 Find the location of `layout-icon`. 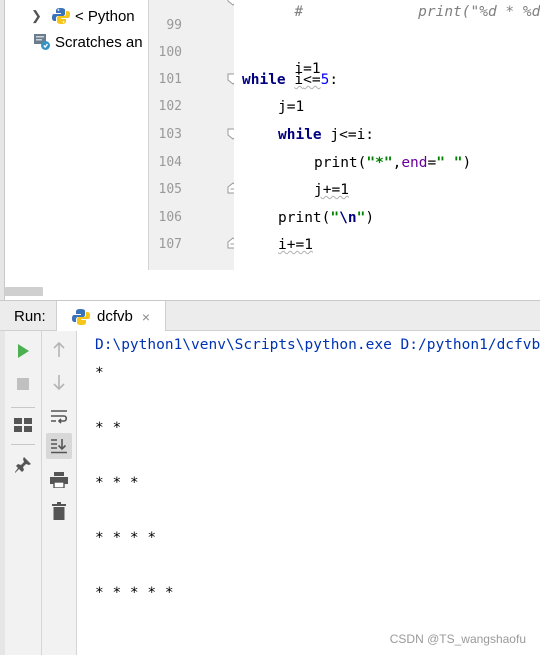

layout-icon is located at coordinates (23, 425).